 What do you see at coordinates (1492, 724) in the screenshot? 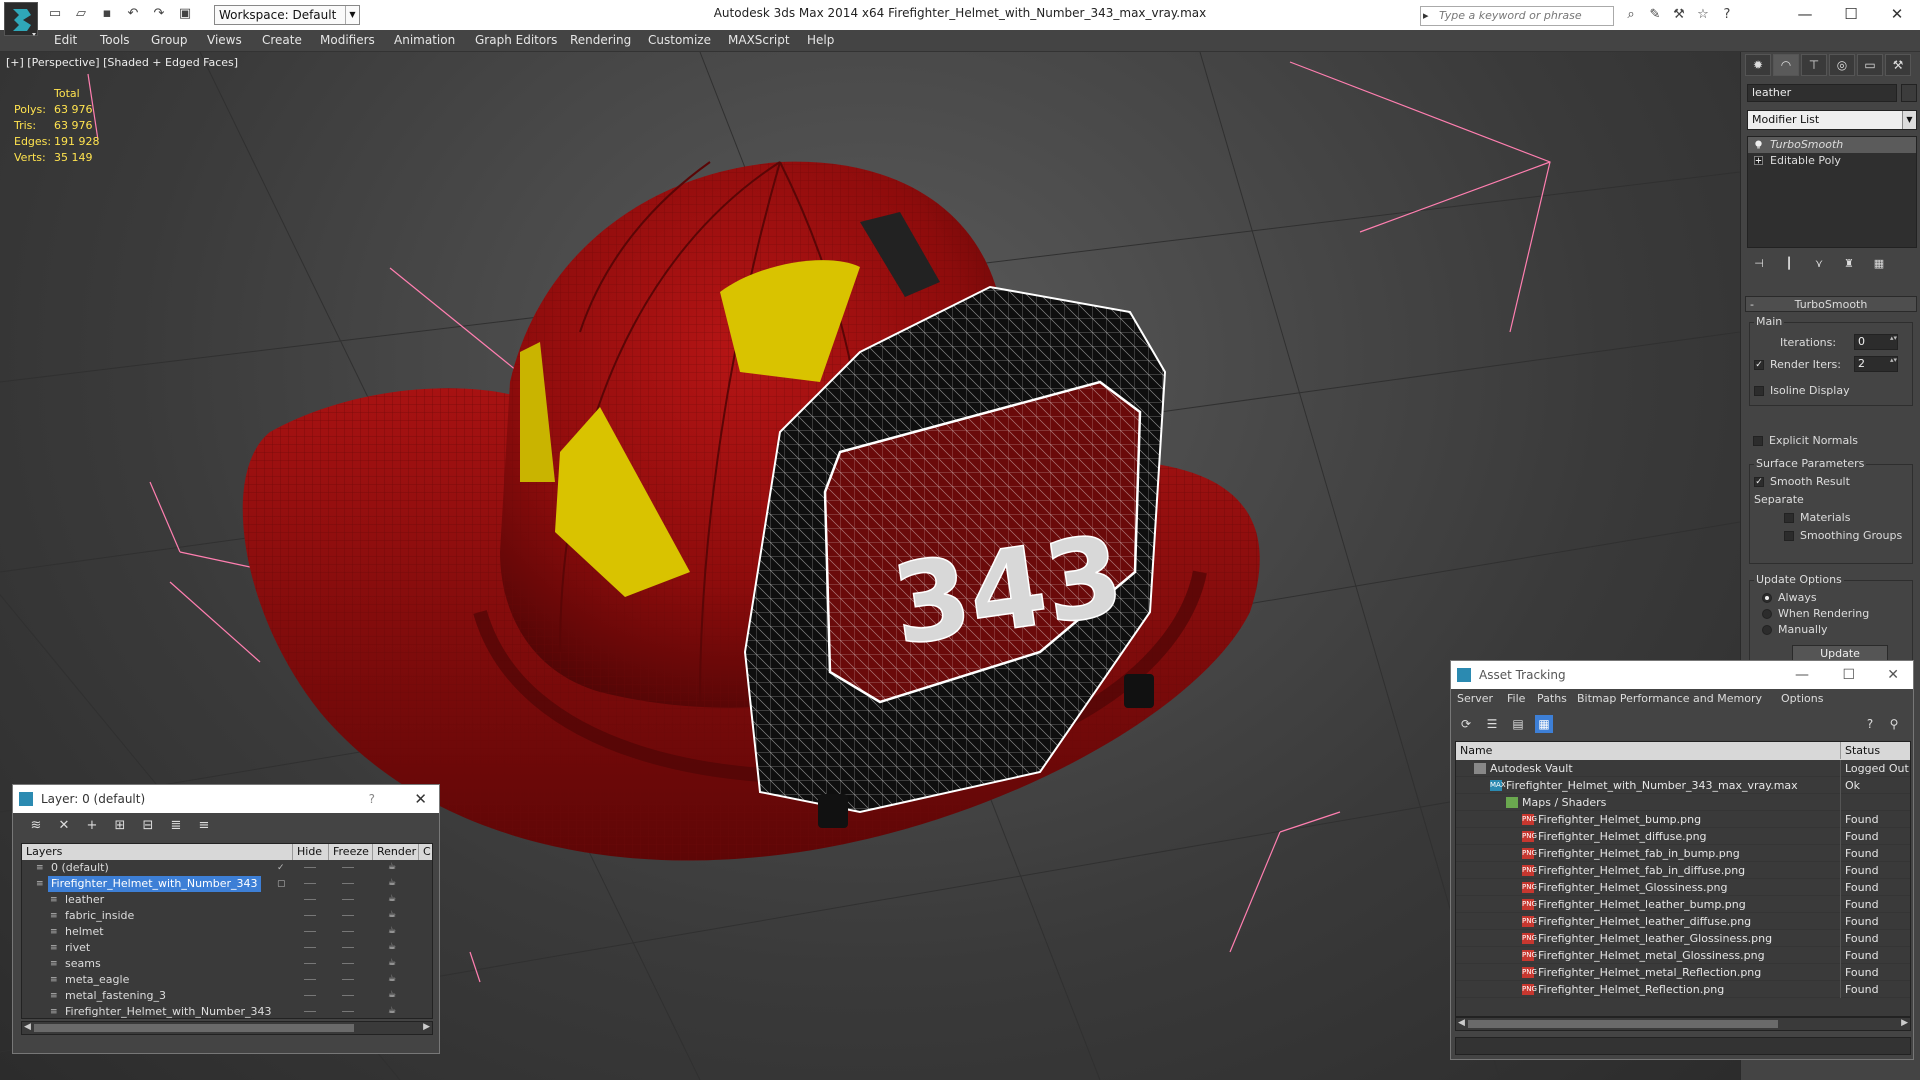
I see `list-view-icon: ☰` at bounding box center [1492, 724].